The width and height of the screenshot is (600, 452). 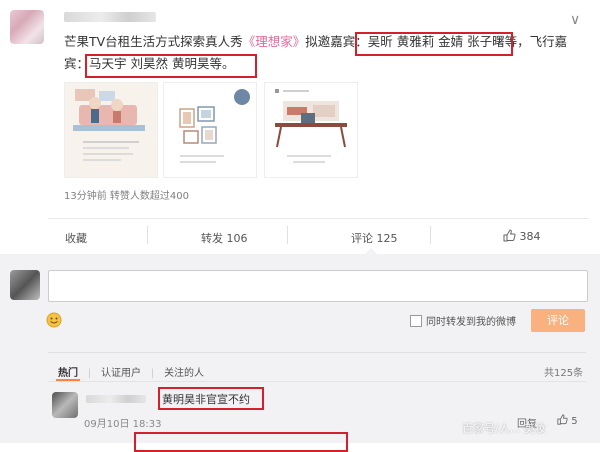 What do you see at coordinates (241, 442) in the screenshot?
I see `highlight-box-next-comment` at bounding box center [241, 442].